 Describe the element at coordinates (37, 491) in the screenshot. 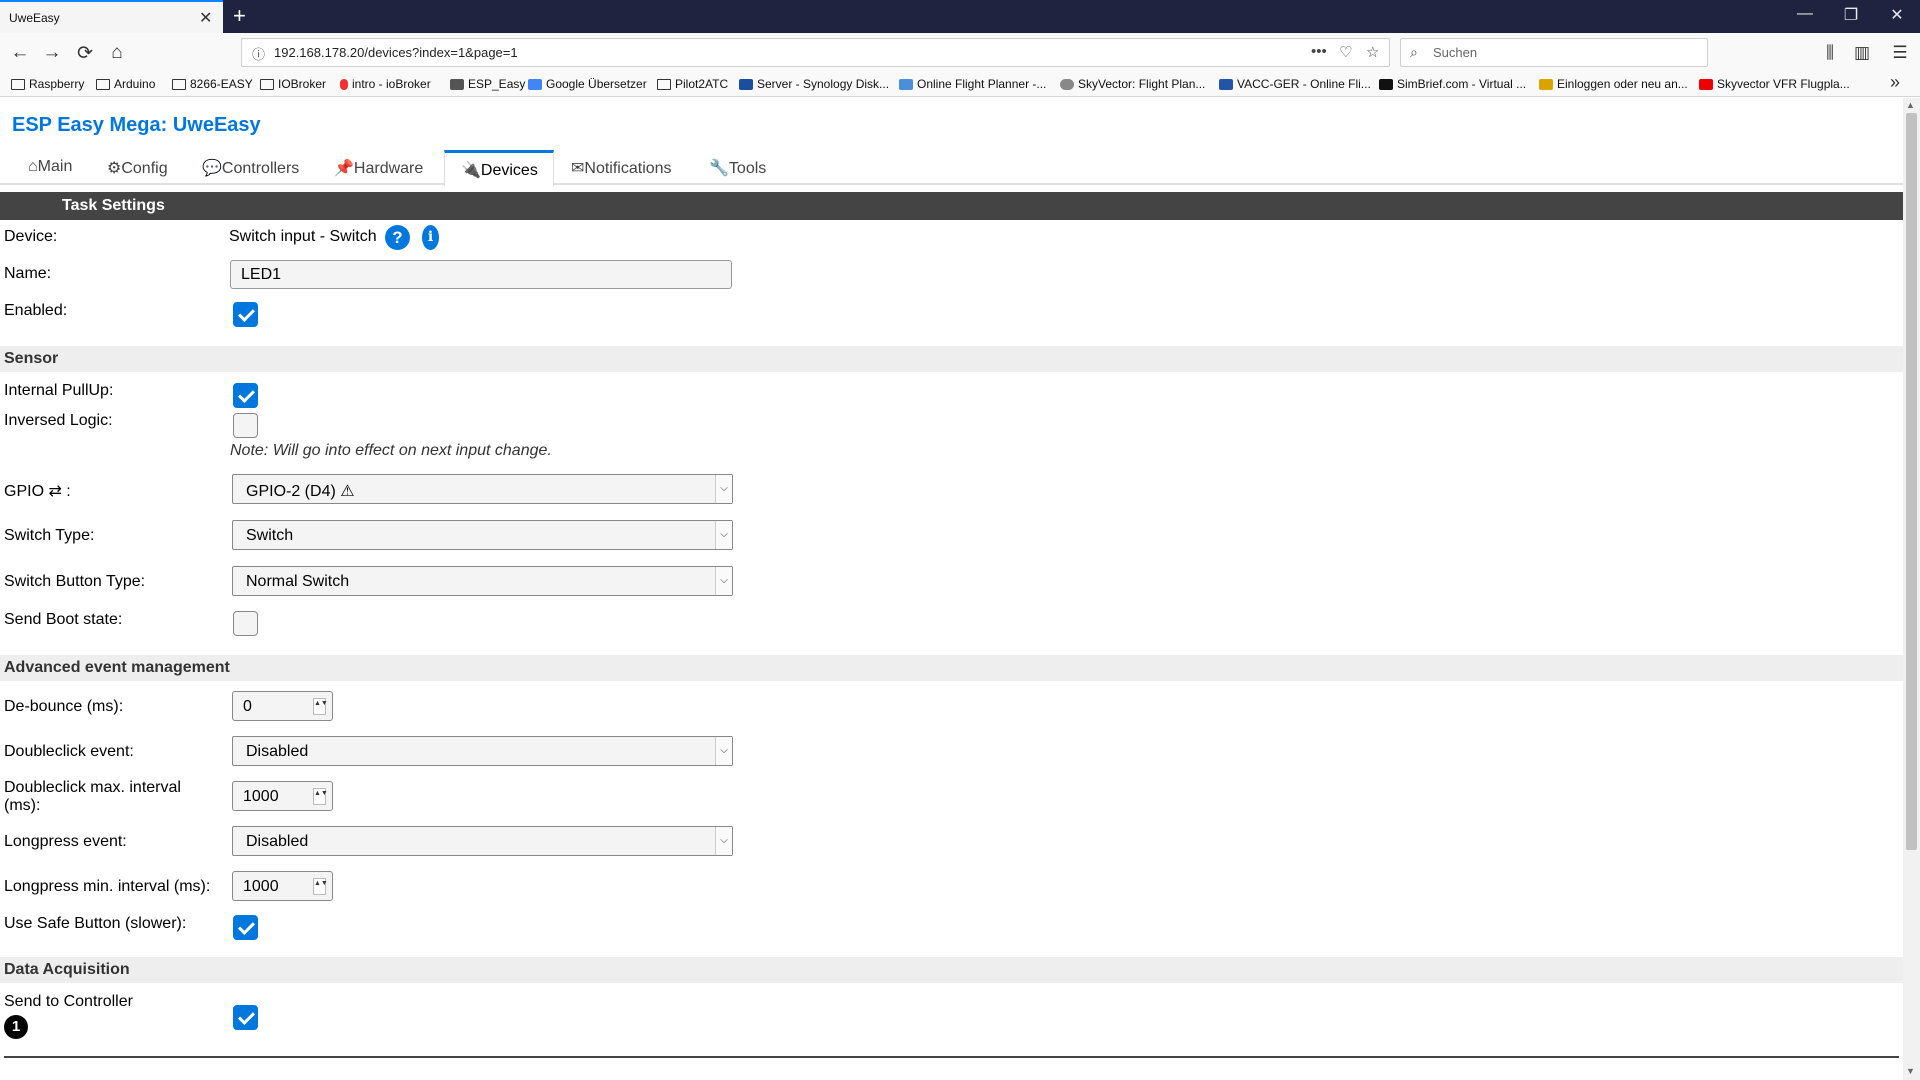

I see `gpio-label: GPIO ⇄ :` at that location.